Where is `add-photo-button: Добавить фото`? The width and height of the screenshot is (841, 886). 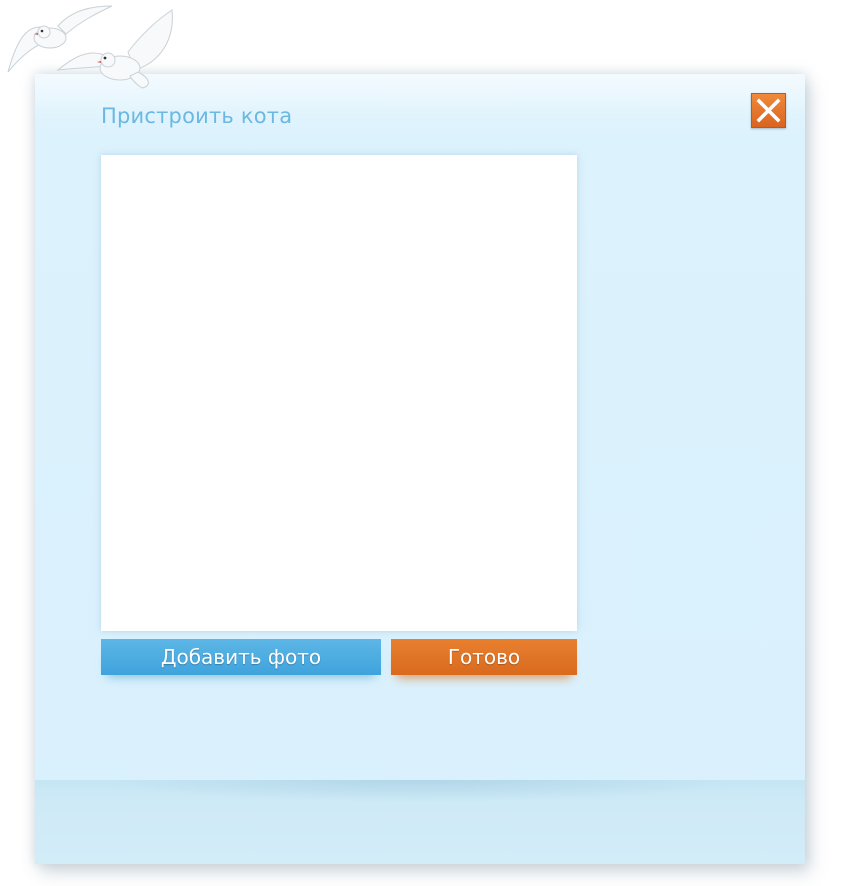
add-photo-button: Добавить фото is located at coordinates (241, 657).